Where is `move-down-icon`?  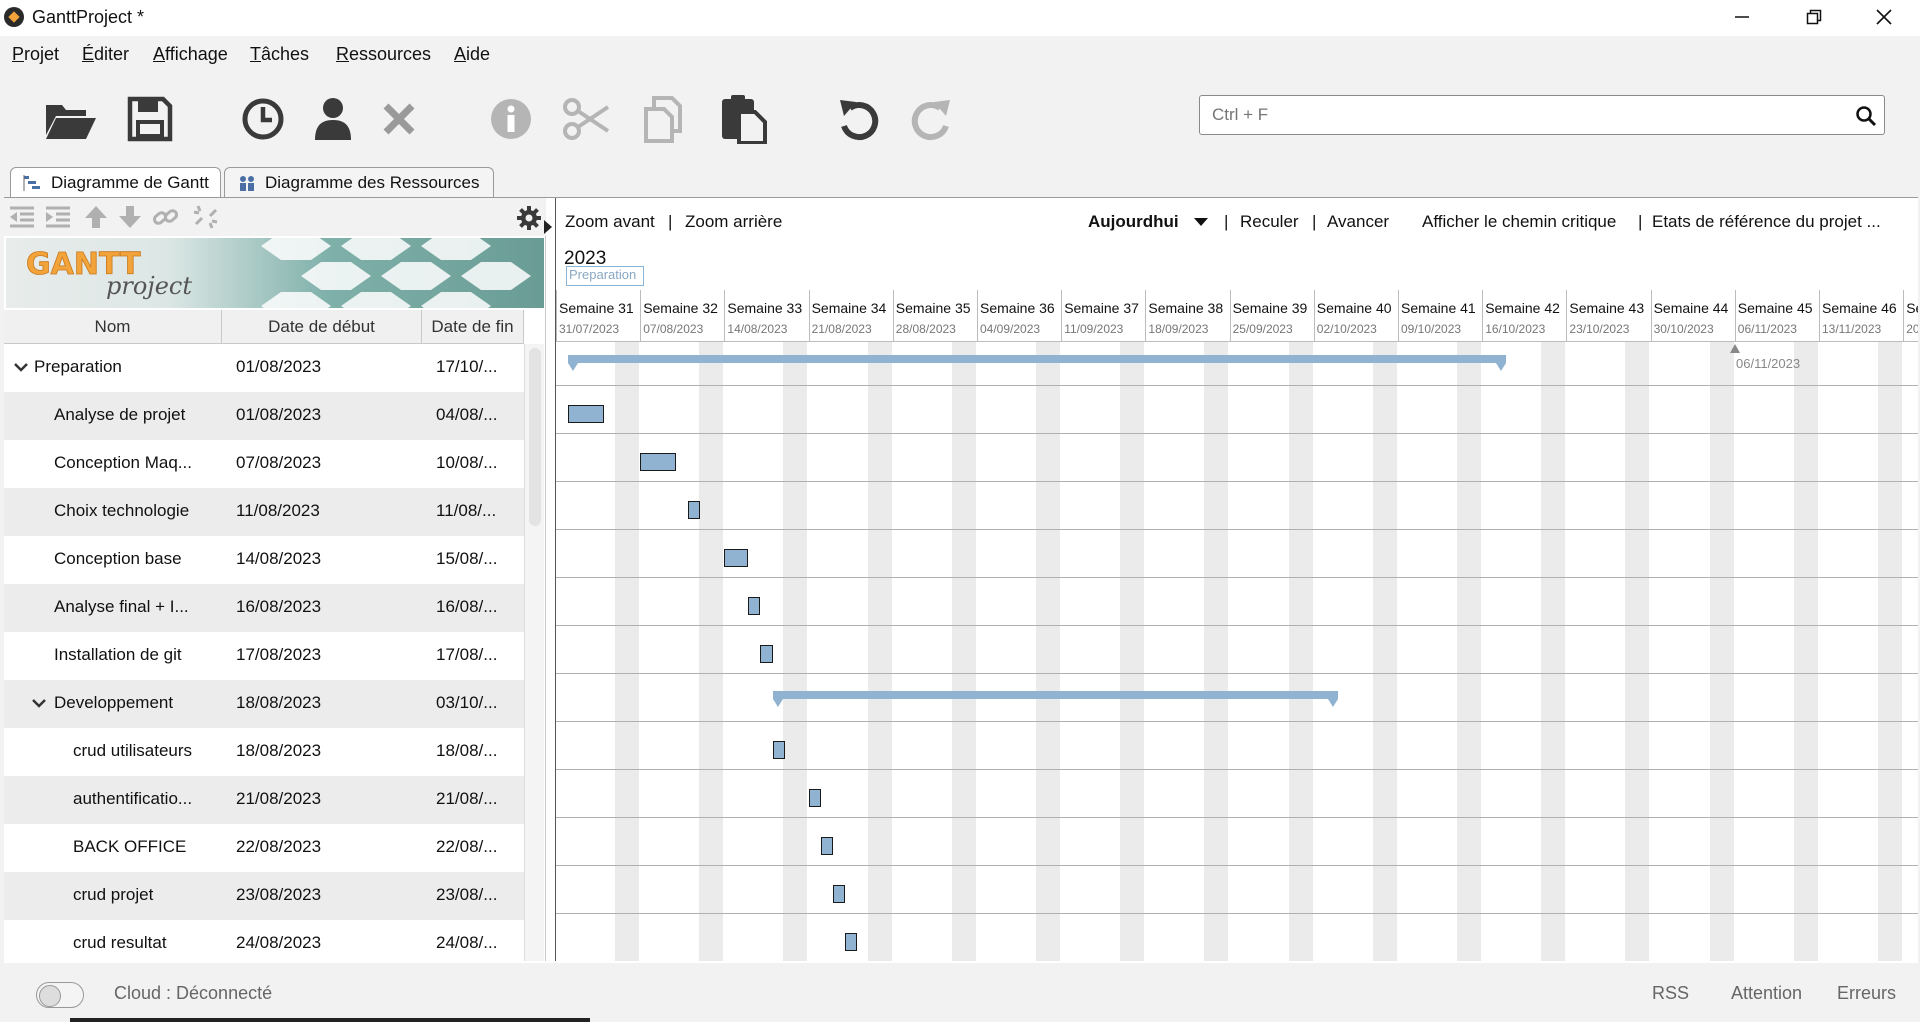
move-down-icon is located at coordinates (130, 217).